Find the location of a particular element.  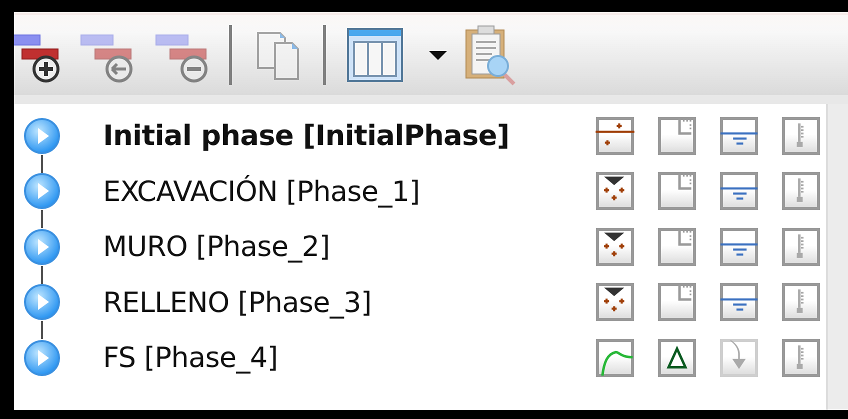

phase-name: MURO [Phase_2] is located at coordinates (216, 247).